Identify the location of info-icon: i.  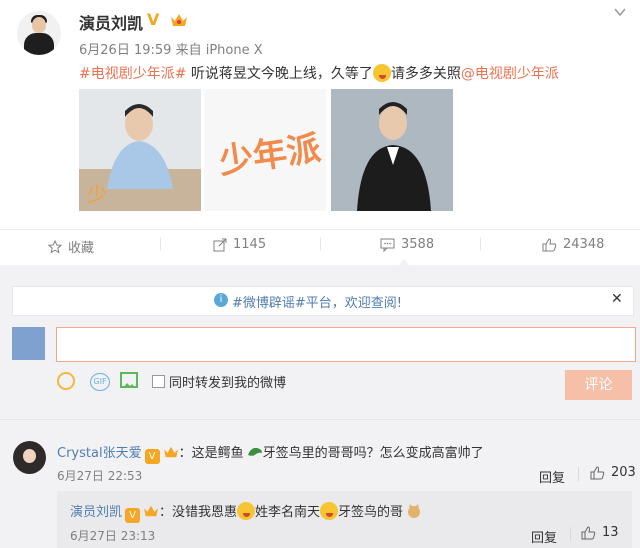
(221, 300).